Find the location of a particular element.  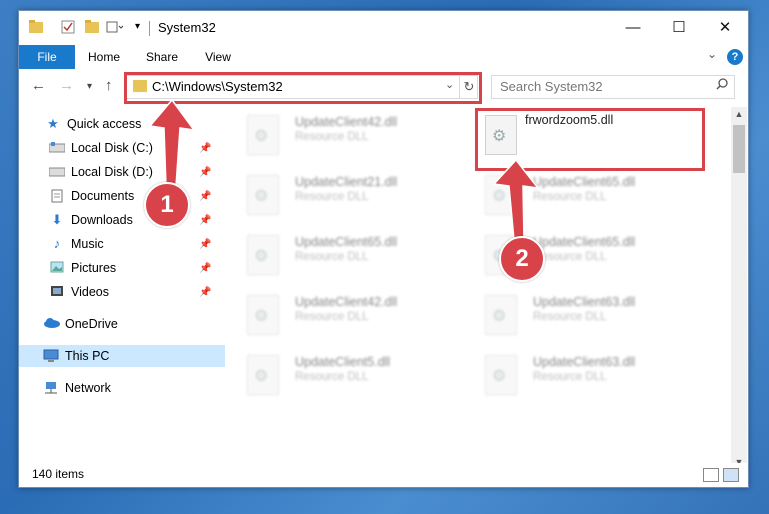

arrow-step1 is located at coordinates (172, 142).